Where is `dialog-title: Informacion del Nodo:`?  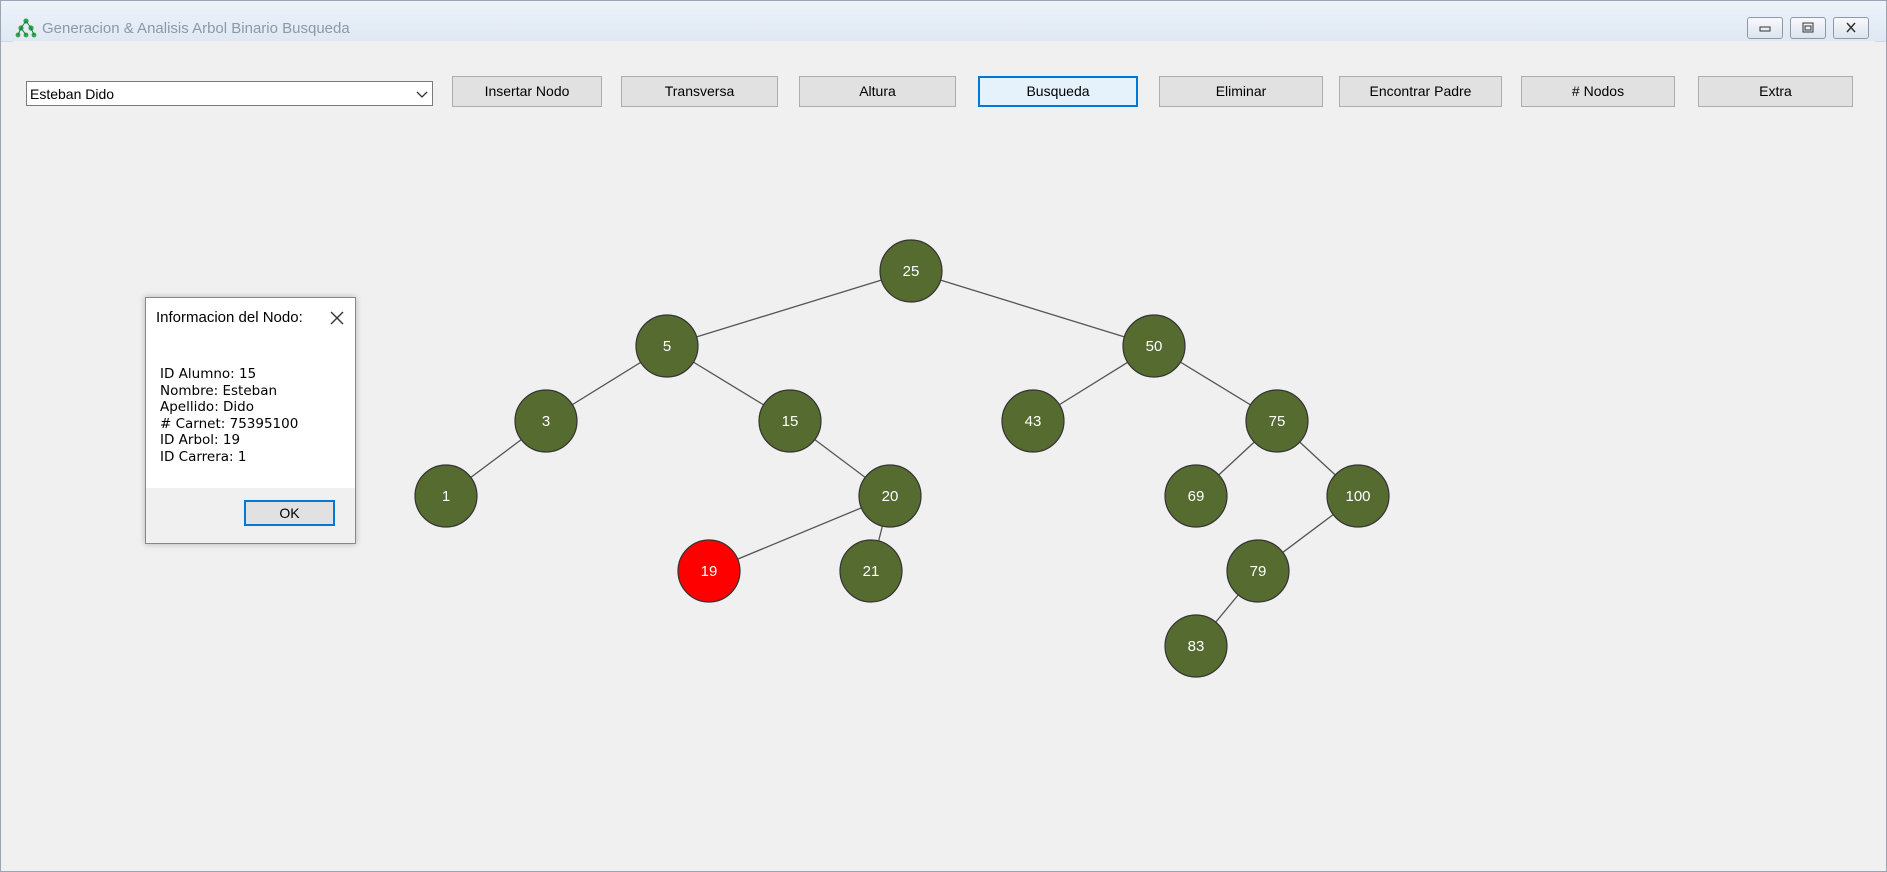 dialog-title: Informacion del Nodo: is located at coordinates (229, 317).